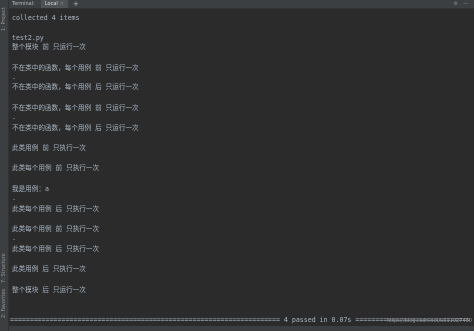  Describe the element at coordinates (30, 189) in the screenshot. I see `terminal-line: 我是用例：a` at that location.